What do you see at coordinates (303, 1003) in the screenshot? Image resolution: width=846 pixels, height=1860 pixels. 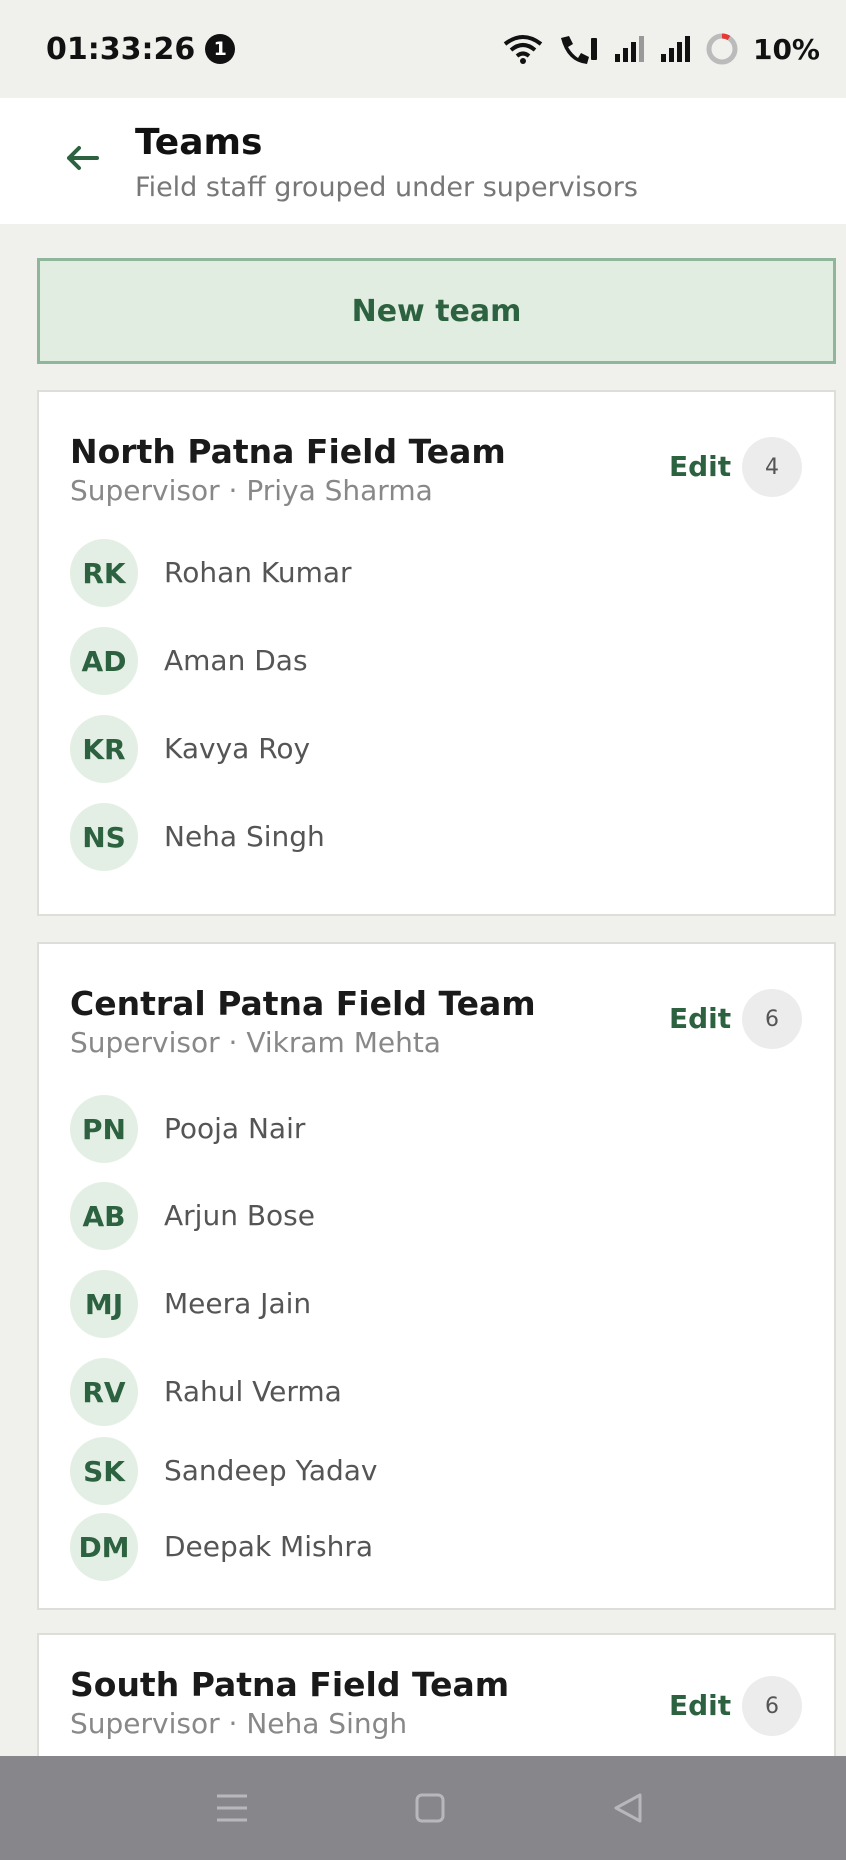 I see `team-name: Central Patna Field Team` at bounding box center [303, 1003].